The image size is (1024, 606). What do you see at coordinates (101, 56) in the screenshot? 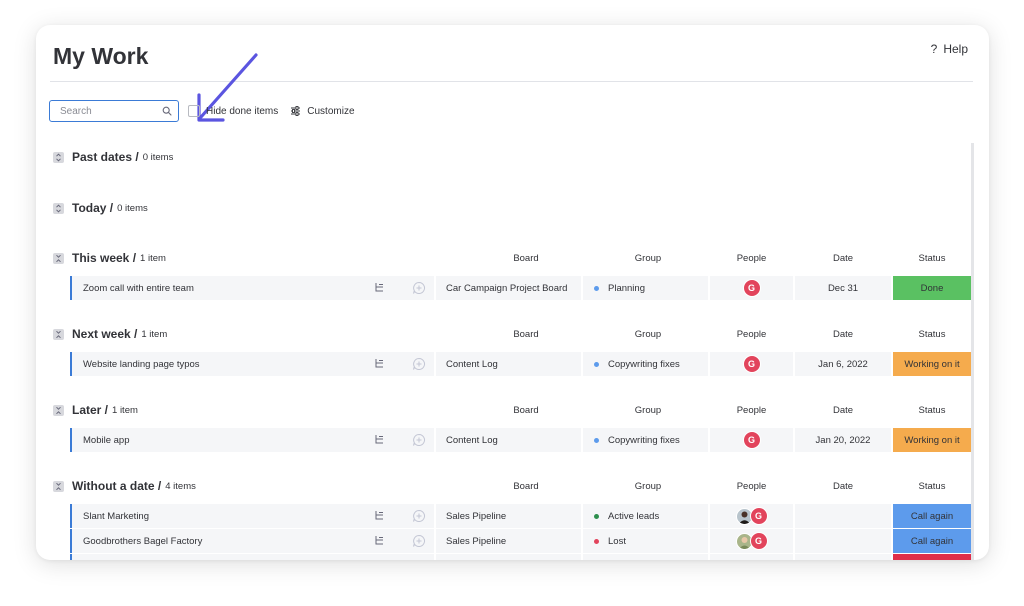
I see `page-title: My Work` at bounding box center [101, 56].